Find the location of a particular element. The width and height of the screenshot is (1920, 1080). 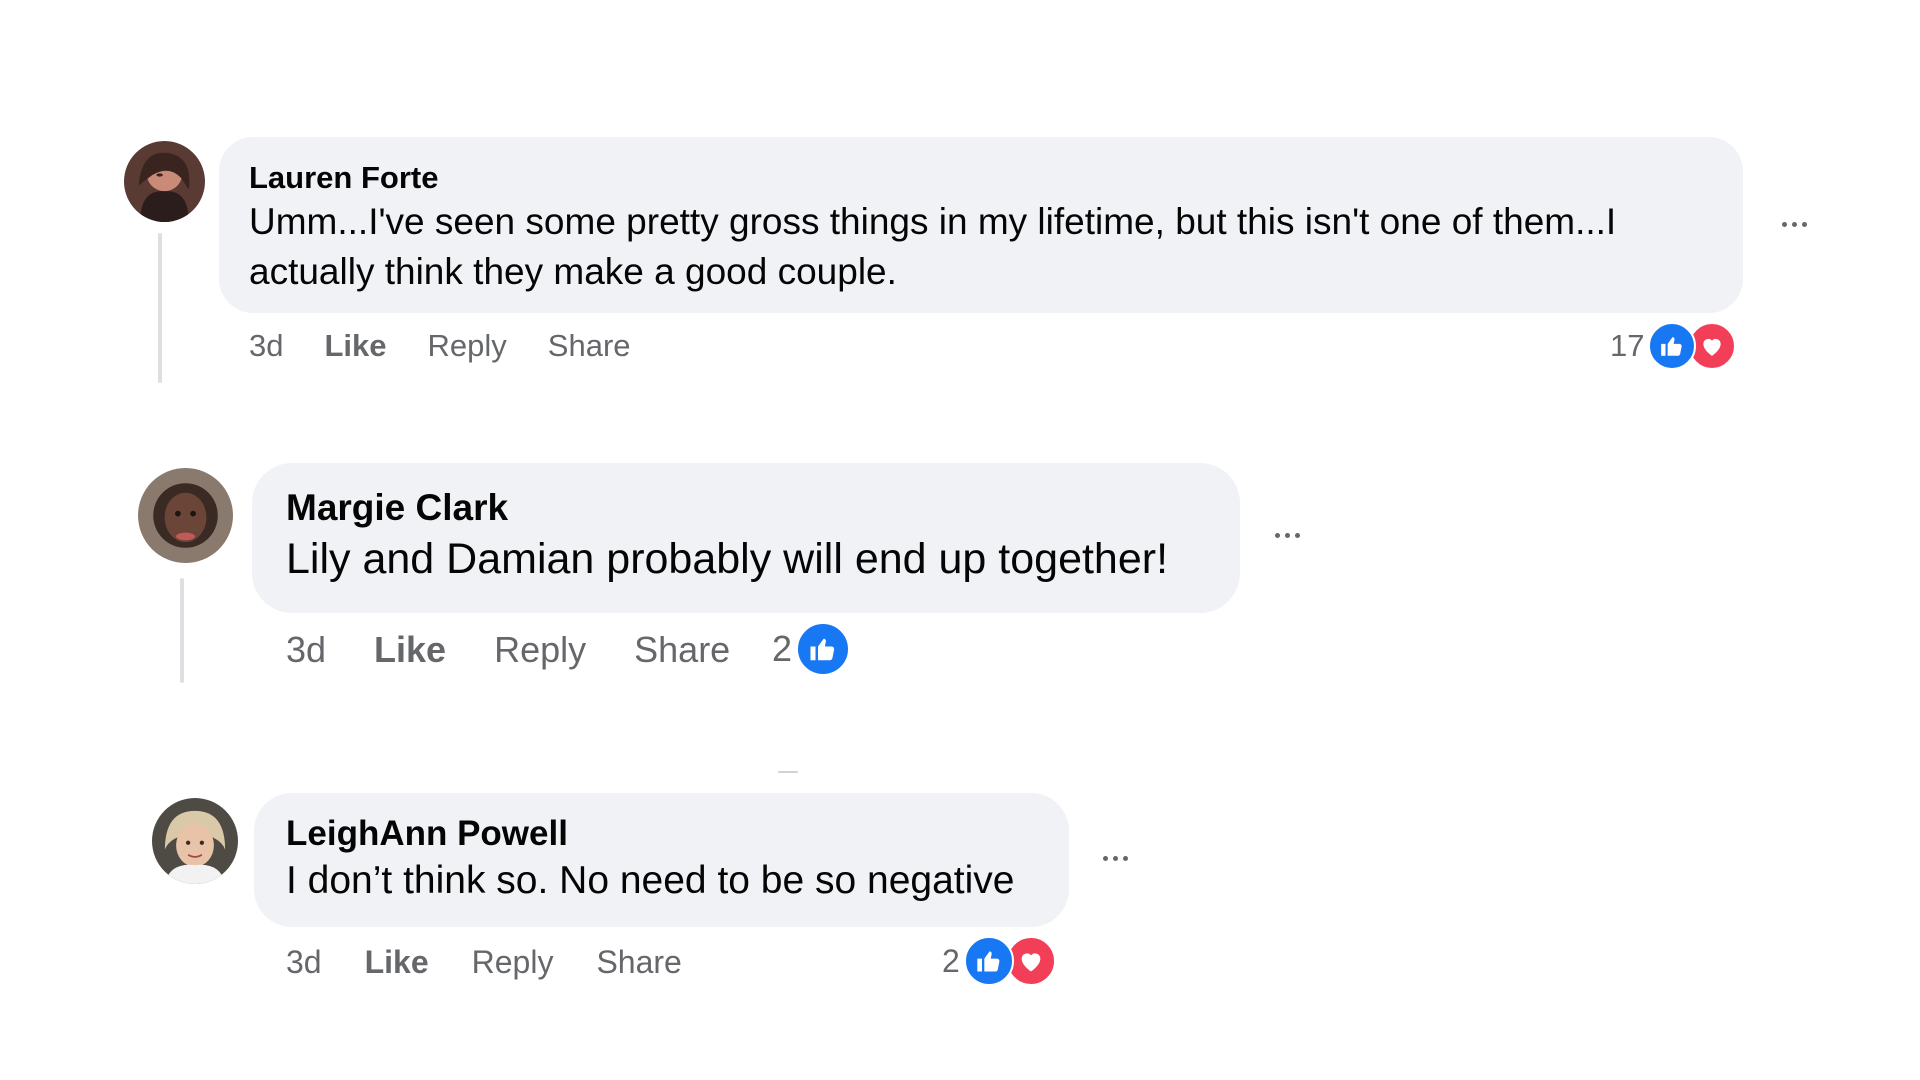

comment-author: LeighAnn Powell is located at coordinates (663, 834).